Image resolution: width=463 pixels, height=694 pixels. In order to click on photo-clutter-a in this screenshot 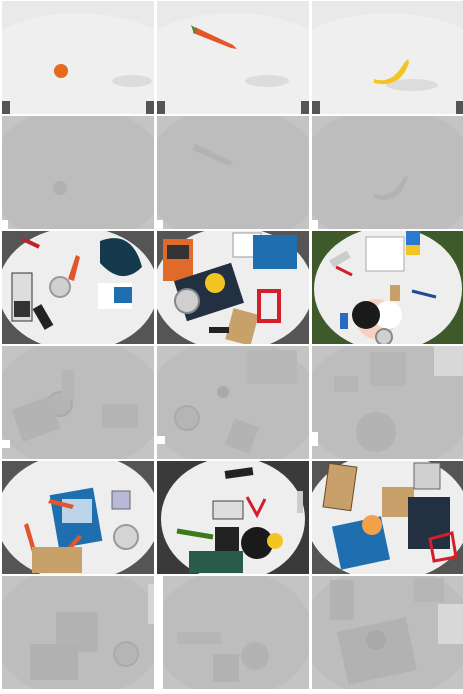, I will do `click(78, 287)`.